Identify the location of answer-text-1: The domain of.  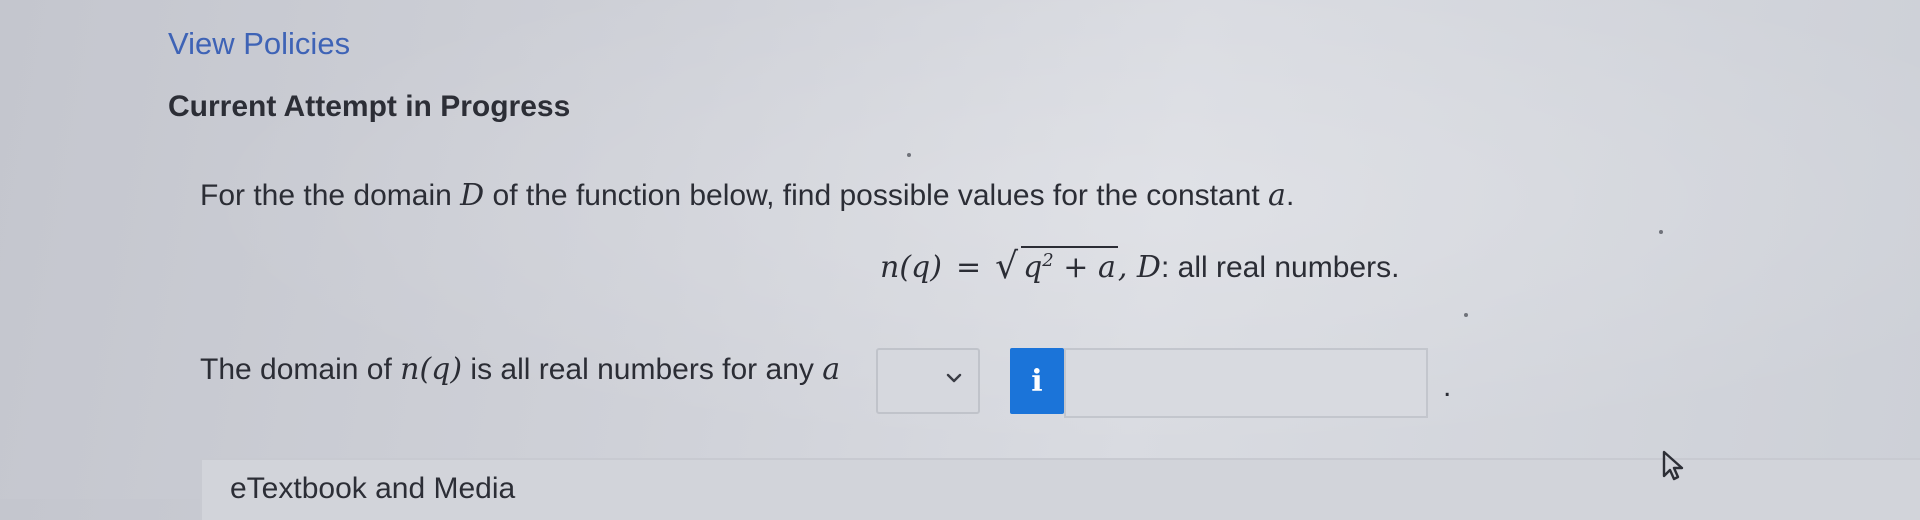
(300, 369).